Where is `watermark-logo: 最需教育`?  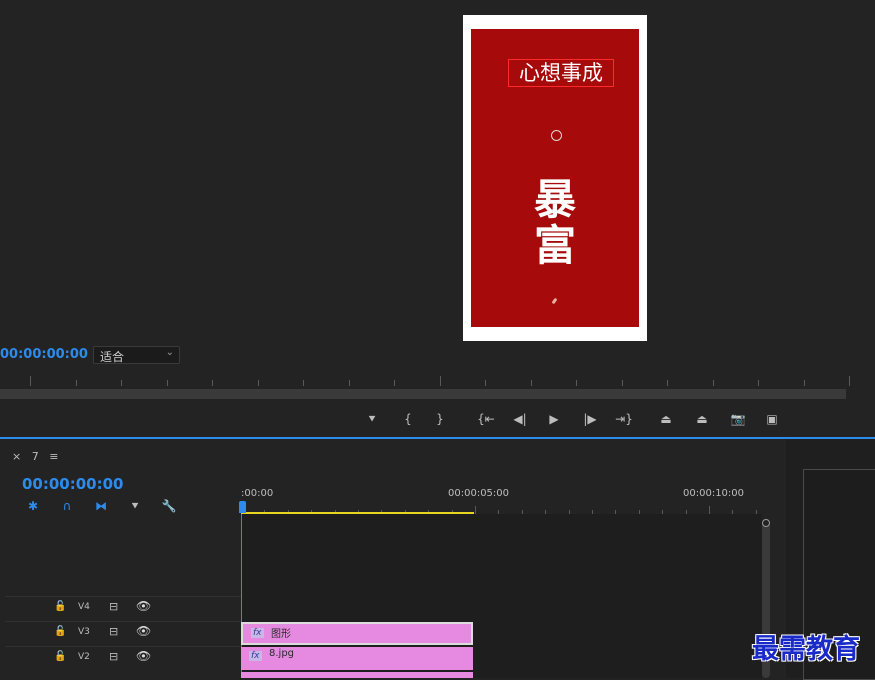 watermark-logo: 最需教育 is located at coordinates (806, 649).